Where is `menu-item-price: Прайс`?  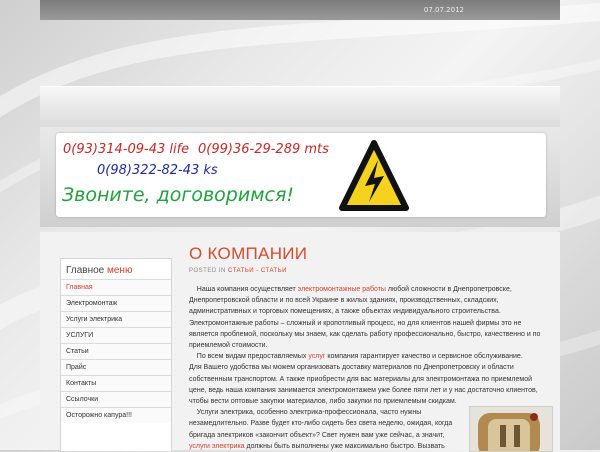
menu-item-price: Прайс is located at coordinates (116, 367).